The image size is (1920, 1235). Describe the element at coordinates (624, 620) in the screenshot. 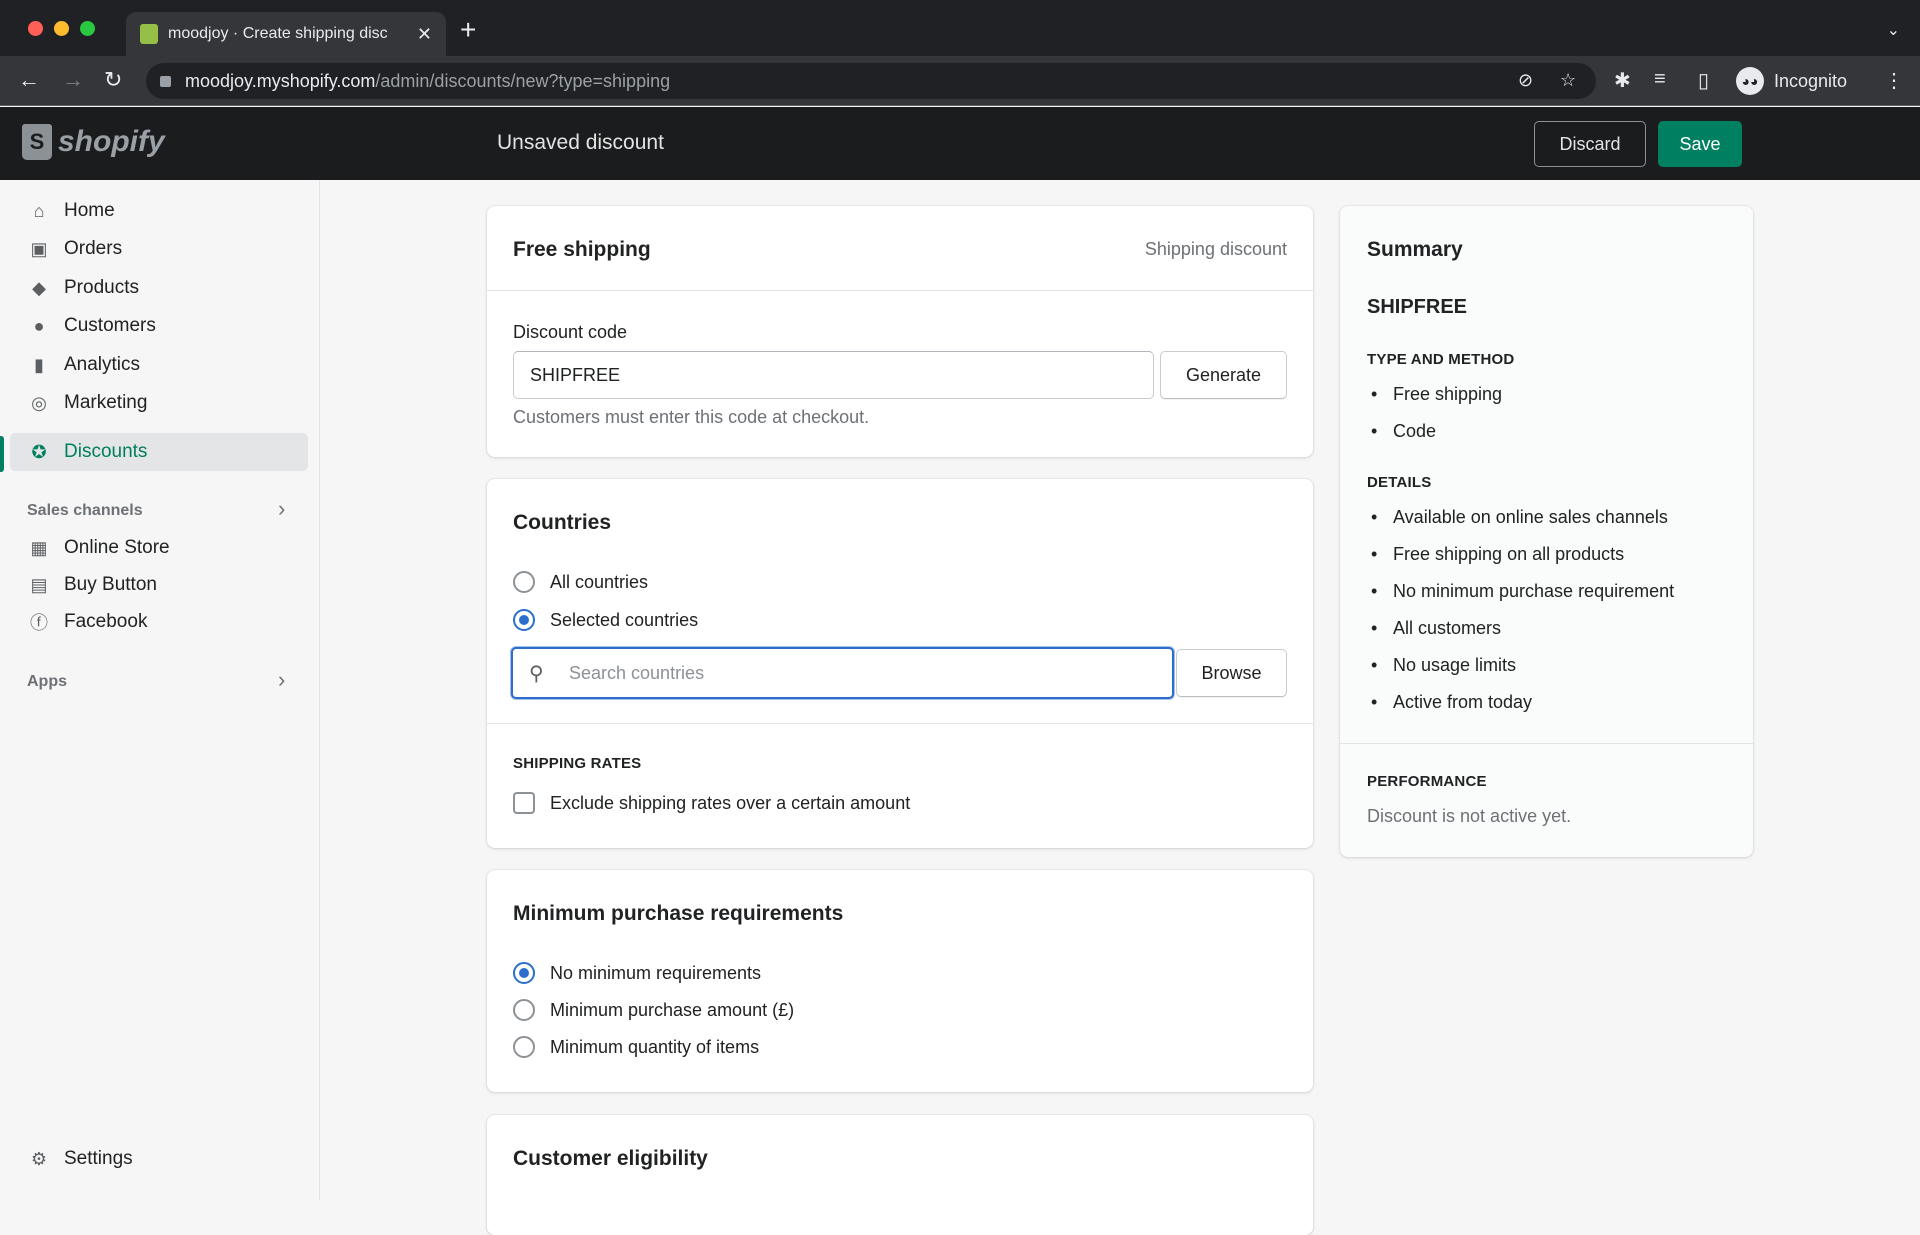

I see `selected-countries-label: Selected countries` at that location.